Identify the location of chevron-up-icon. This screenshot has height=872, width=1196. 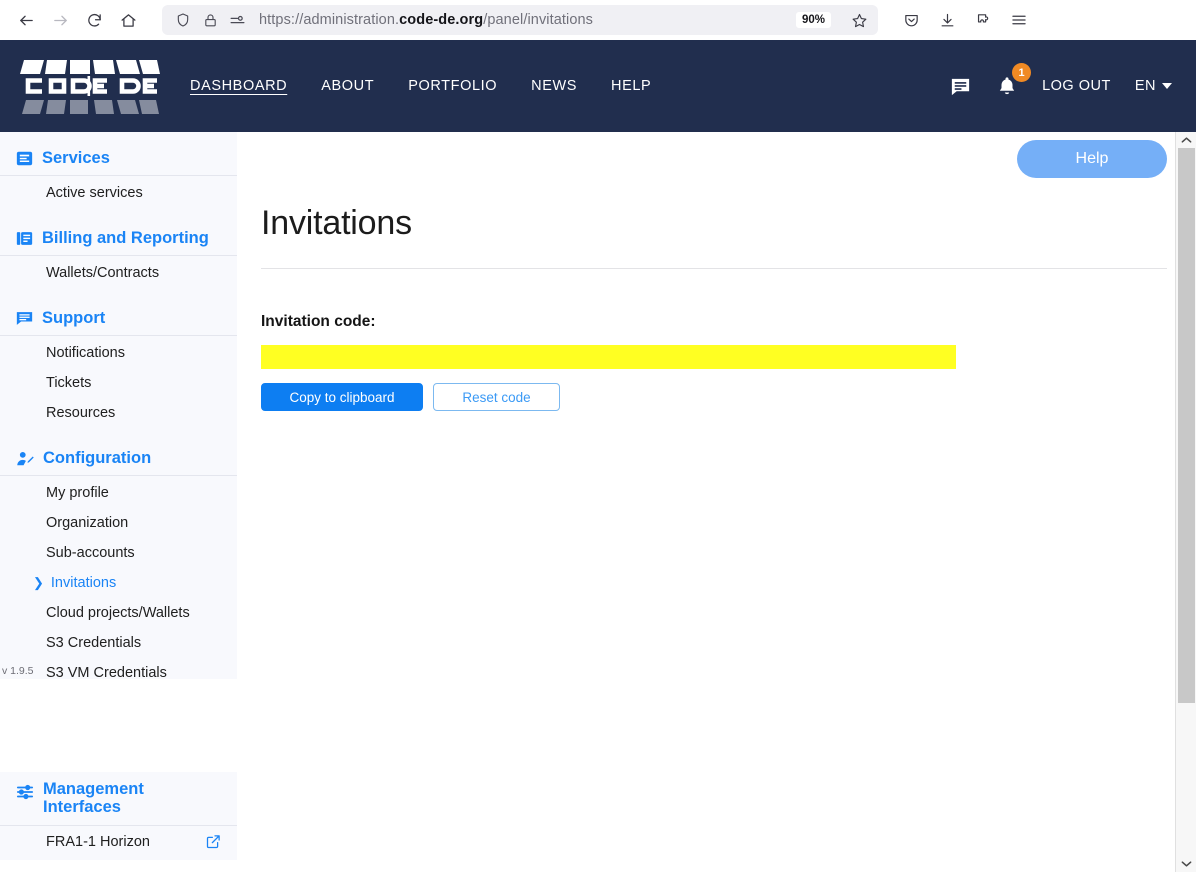
(1186, 140).